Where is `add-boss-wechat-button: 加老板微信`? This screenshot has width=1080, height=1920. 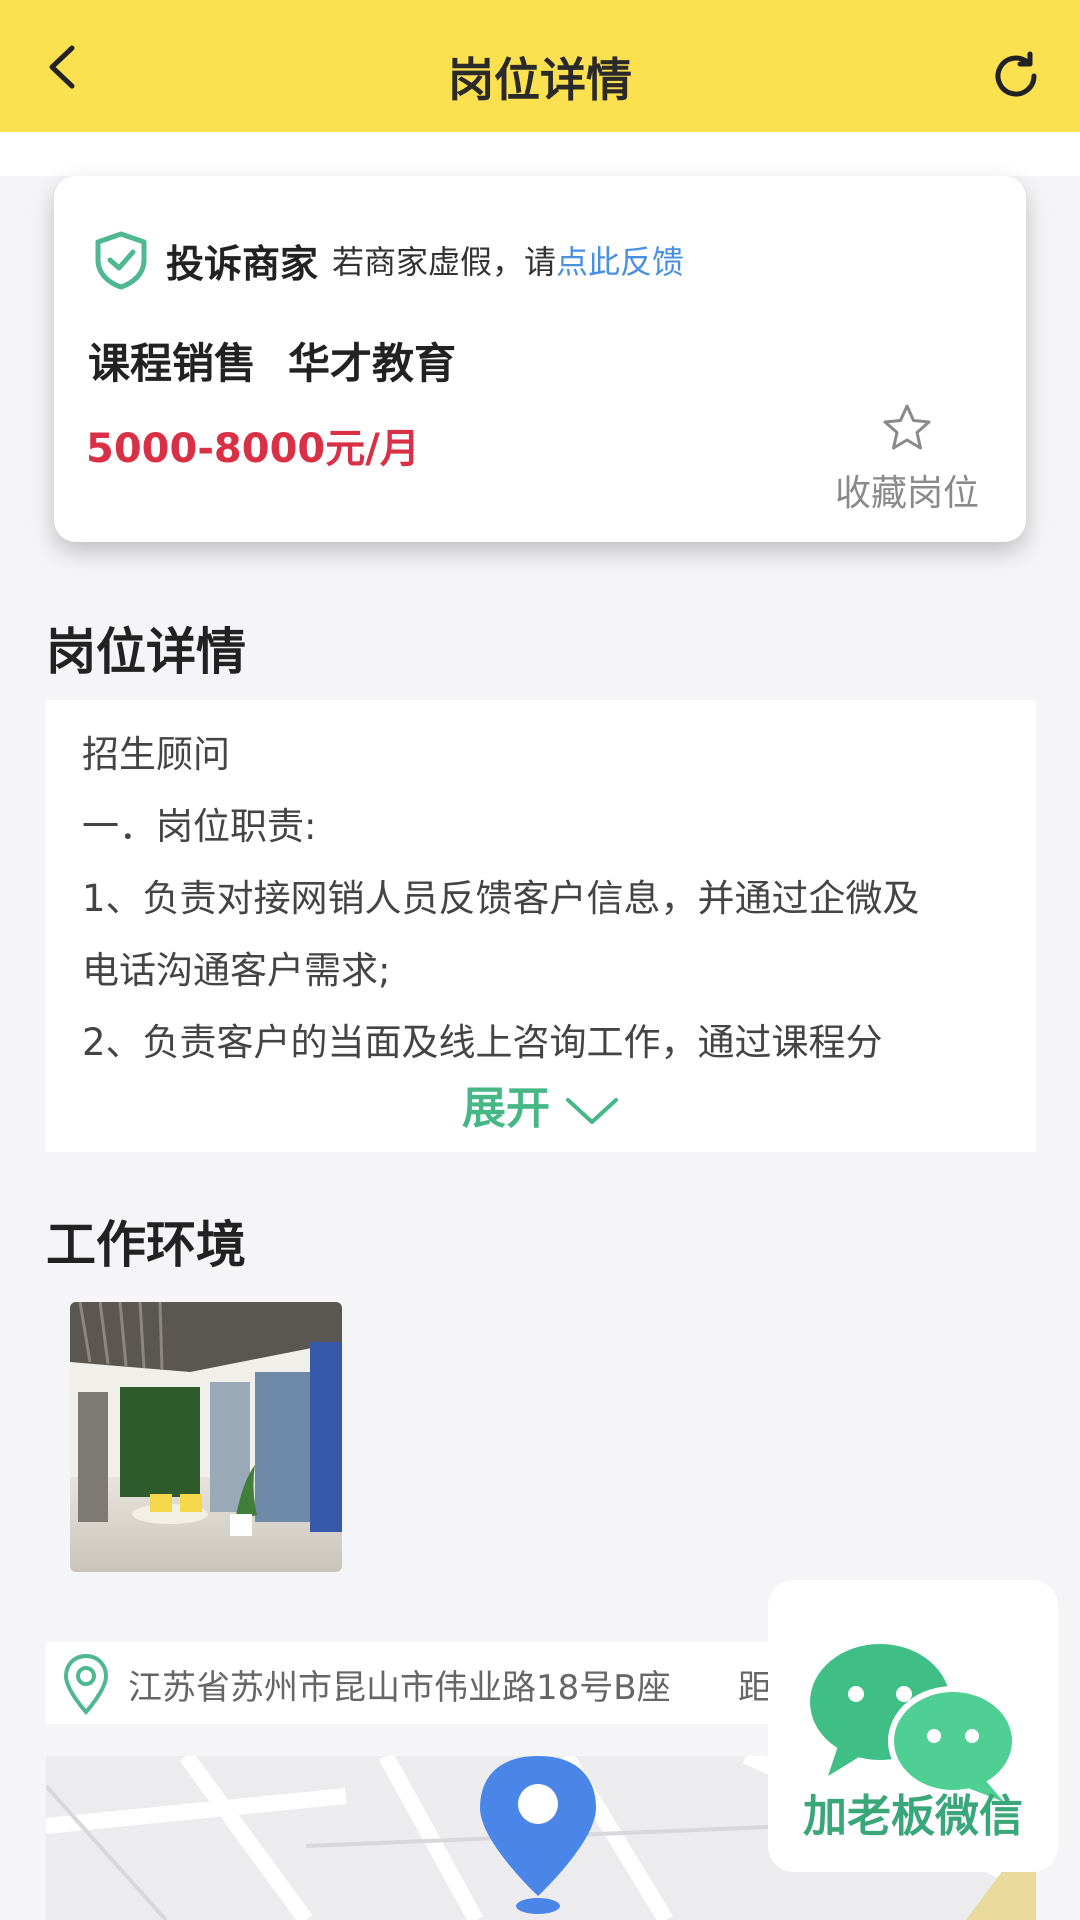
add-boss-wechat-button: 加老板微信 is located at coordinates (913, 1726).